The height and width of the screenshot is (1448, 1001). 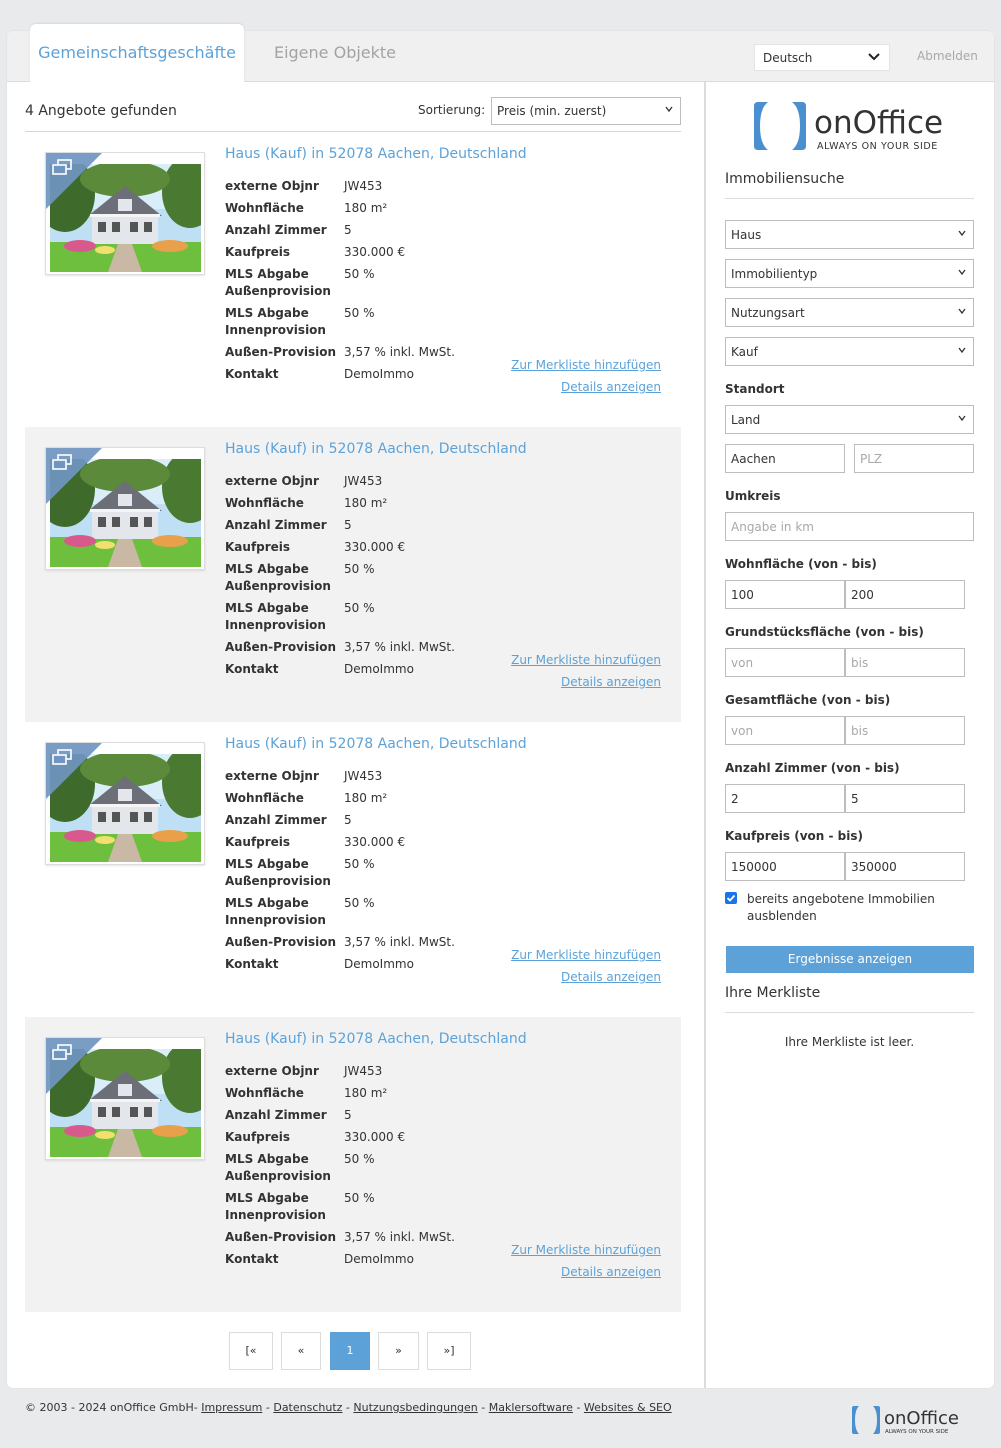 What do you see at coordinates (849, 1012) in the screenshot?
I see `divider` at bounding box center [849, 1012].